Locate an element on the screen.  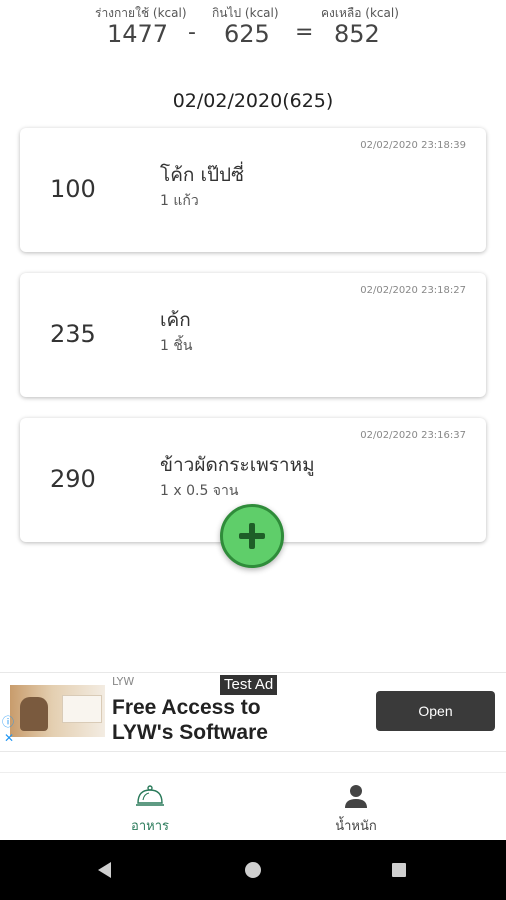
ad-open-button: Open is located at coordinates (435, 711).